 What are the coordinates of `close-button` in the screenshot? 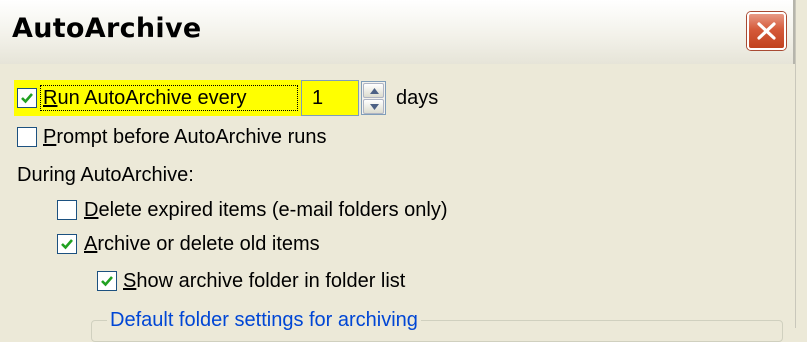 It's located at (766, 31).